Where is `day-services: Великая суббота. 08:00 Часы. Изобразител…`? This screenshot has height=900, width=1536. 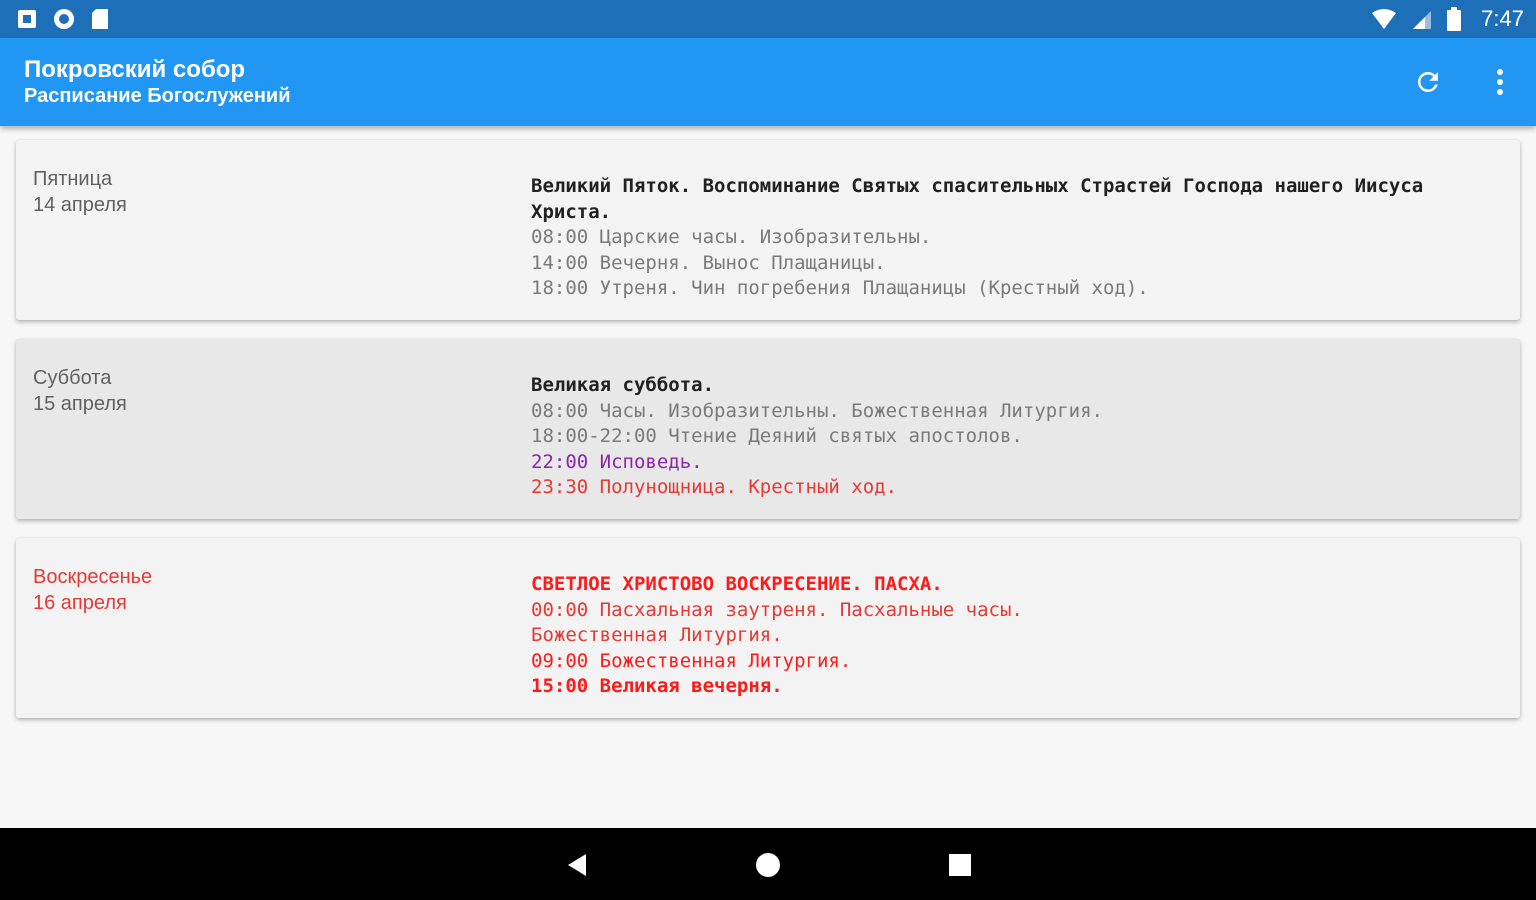
day-services: Великая суббота. 08:00 Часы. Изобразител… is located at coordinates (1011, 437).